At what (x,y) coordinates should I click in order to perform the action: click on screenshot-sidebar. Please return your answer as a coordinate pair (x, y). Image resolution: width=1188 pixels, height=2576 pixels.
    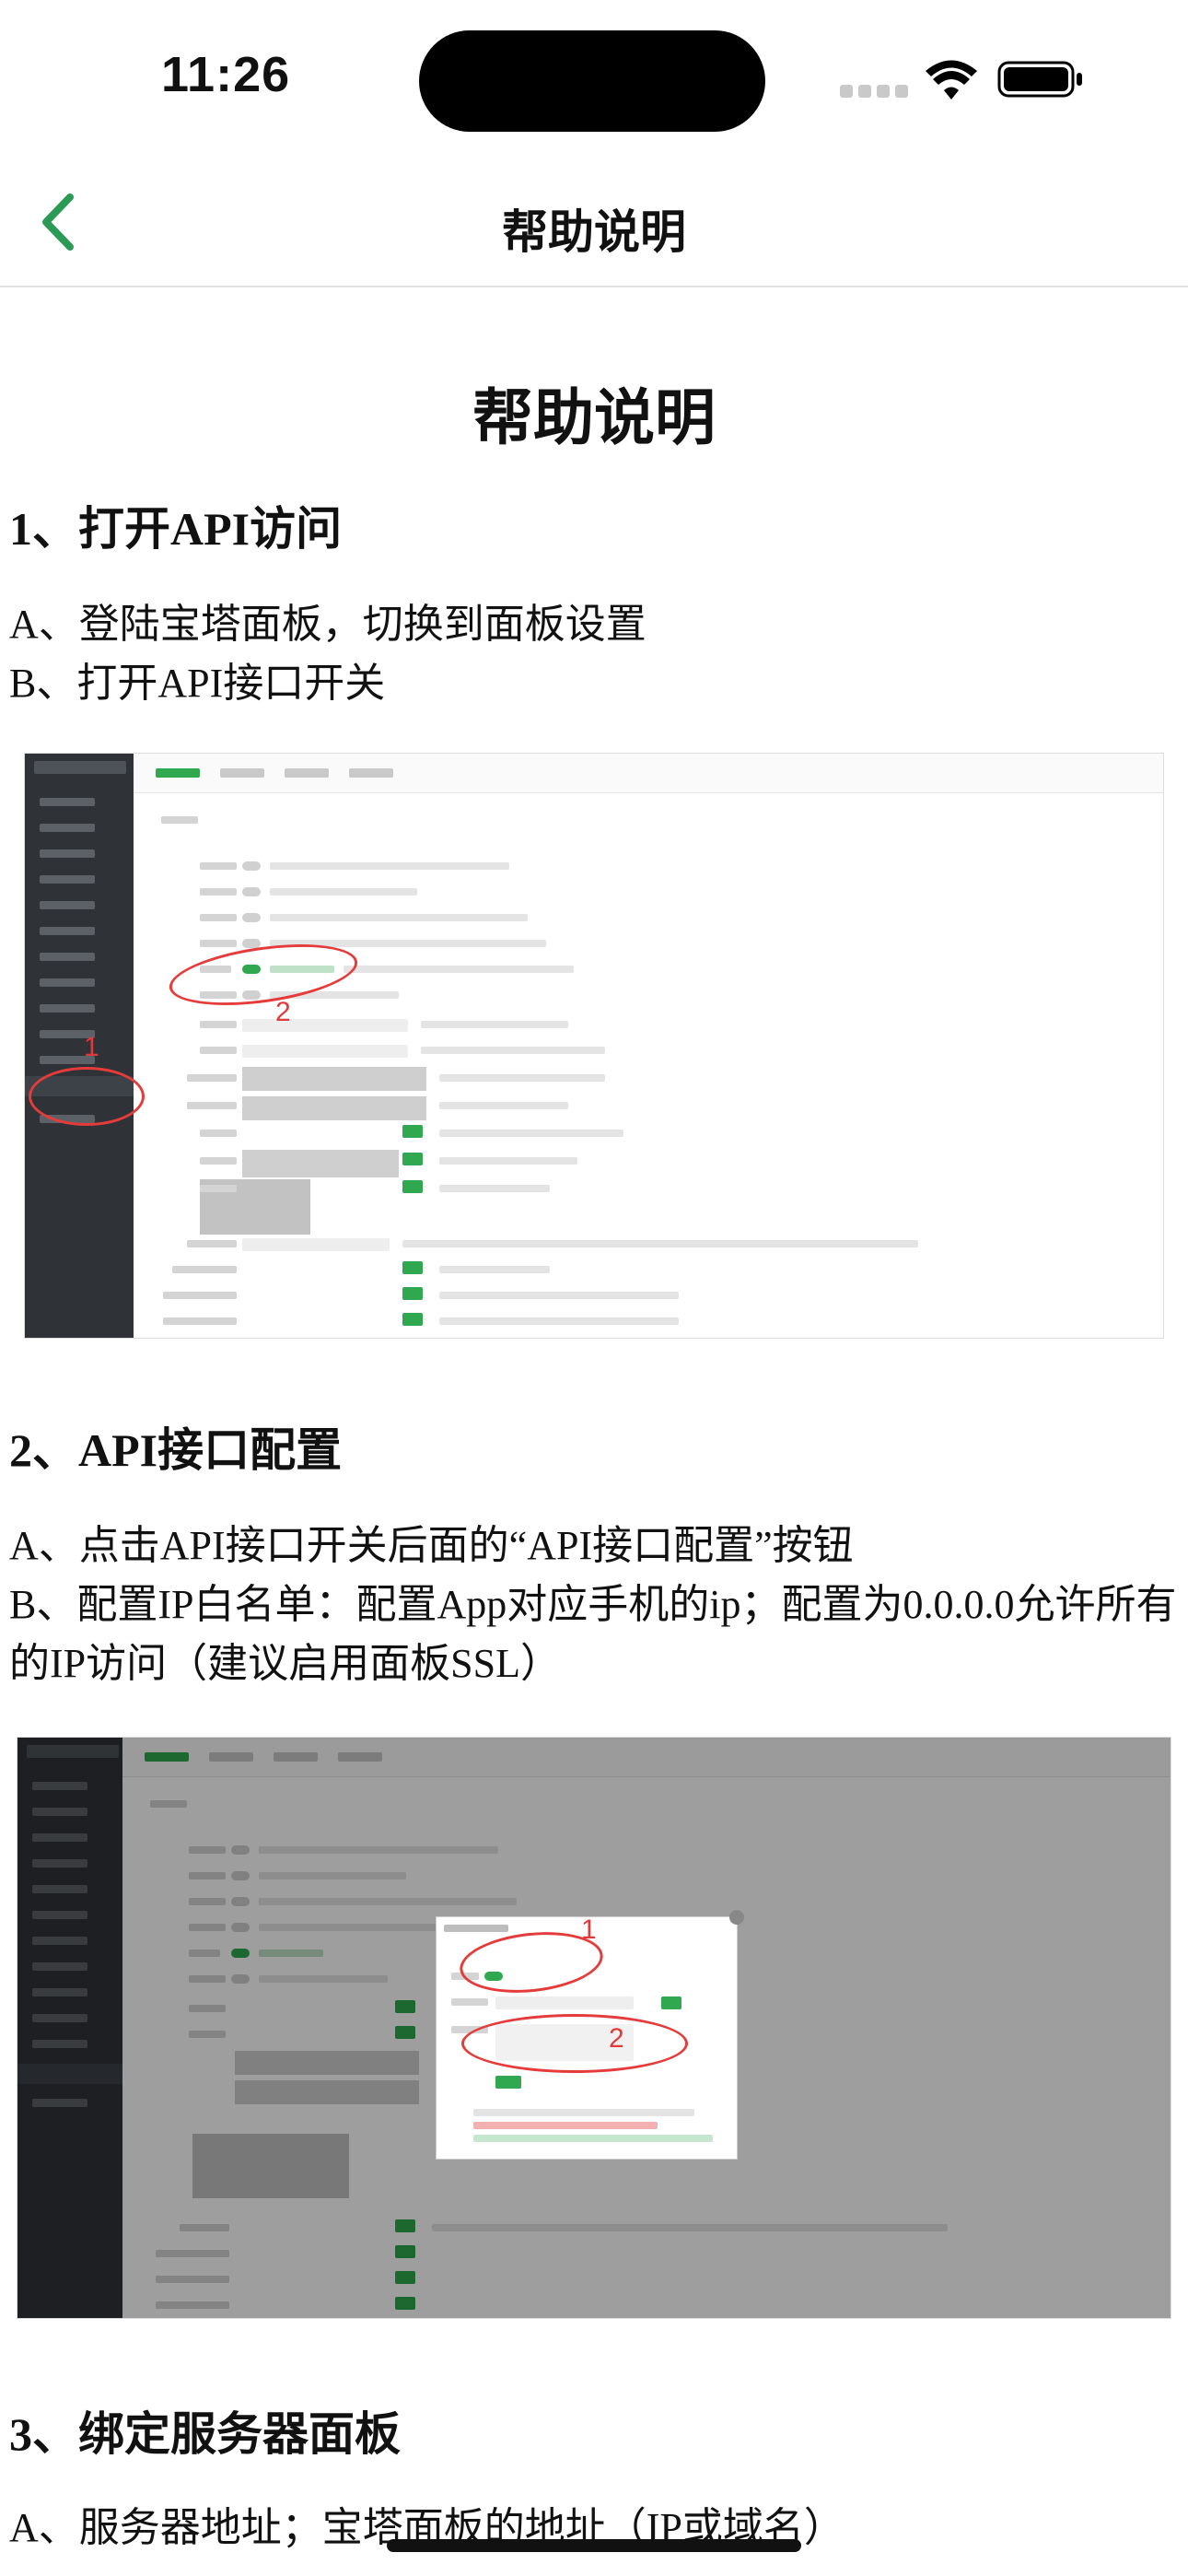
    Looking at the image, I should click on (79, 1046).